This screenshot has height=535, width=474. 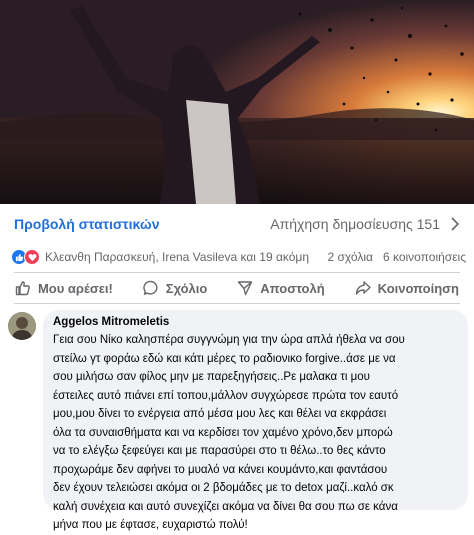 I want to click on view-insights-link: Προβολή στατιστικών, so click(x=87, y=224).